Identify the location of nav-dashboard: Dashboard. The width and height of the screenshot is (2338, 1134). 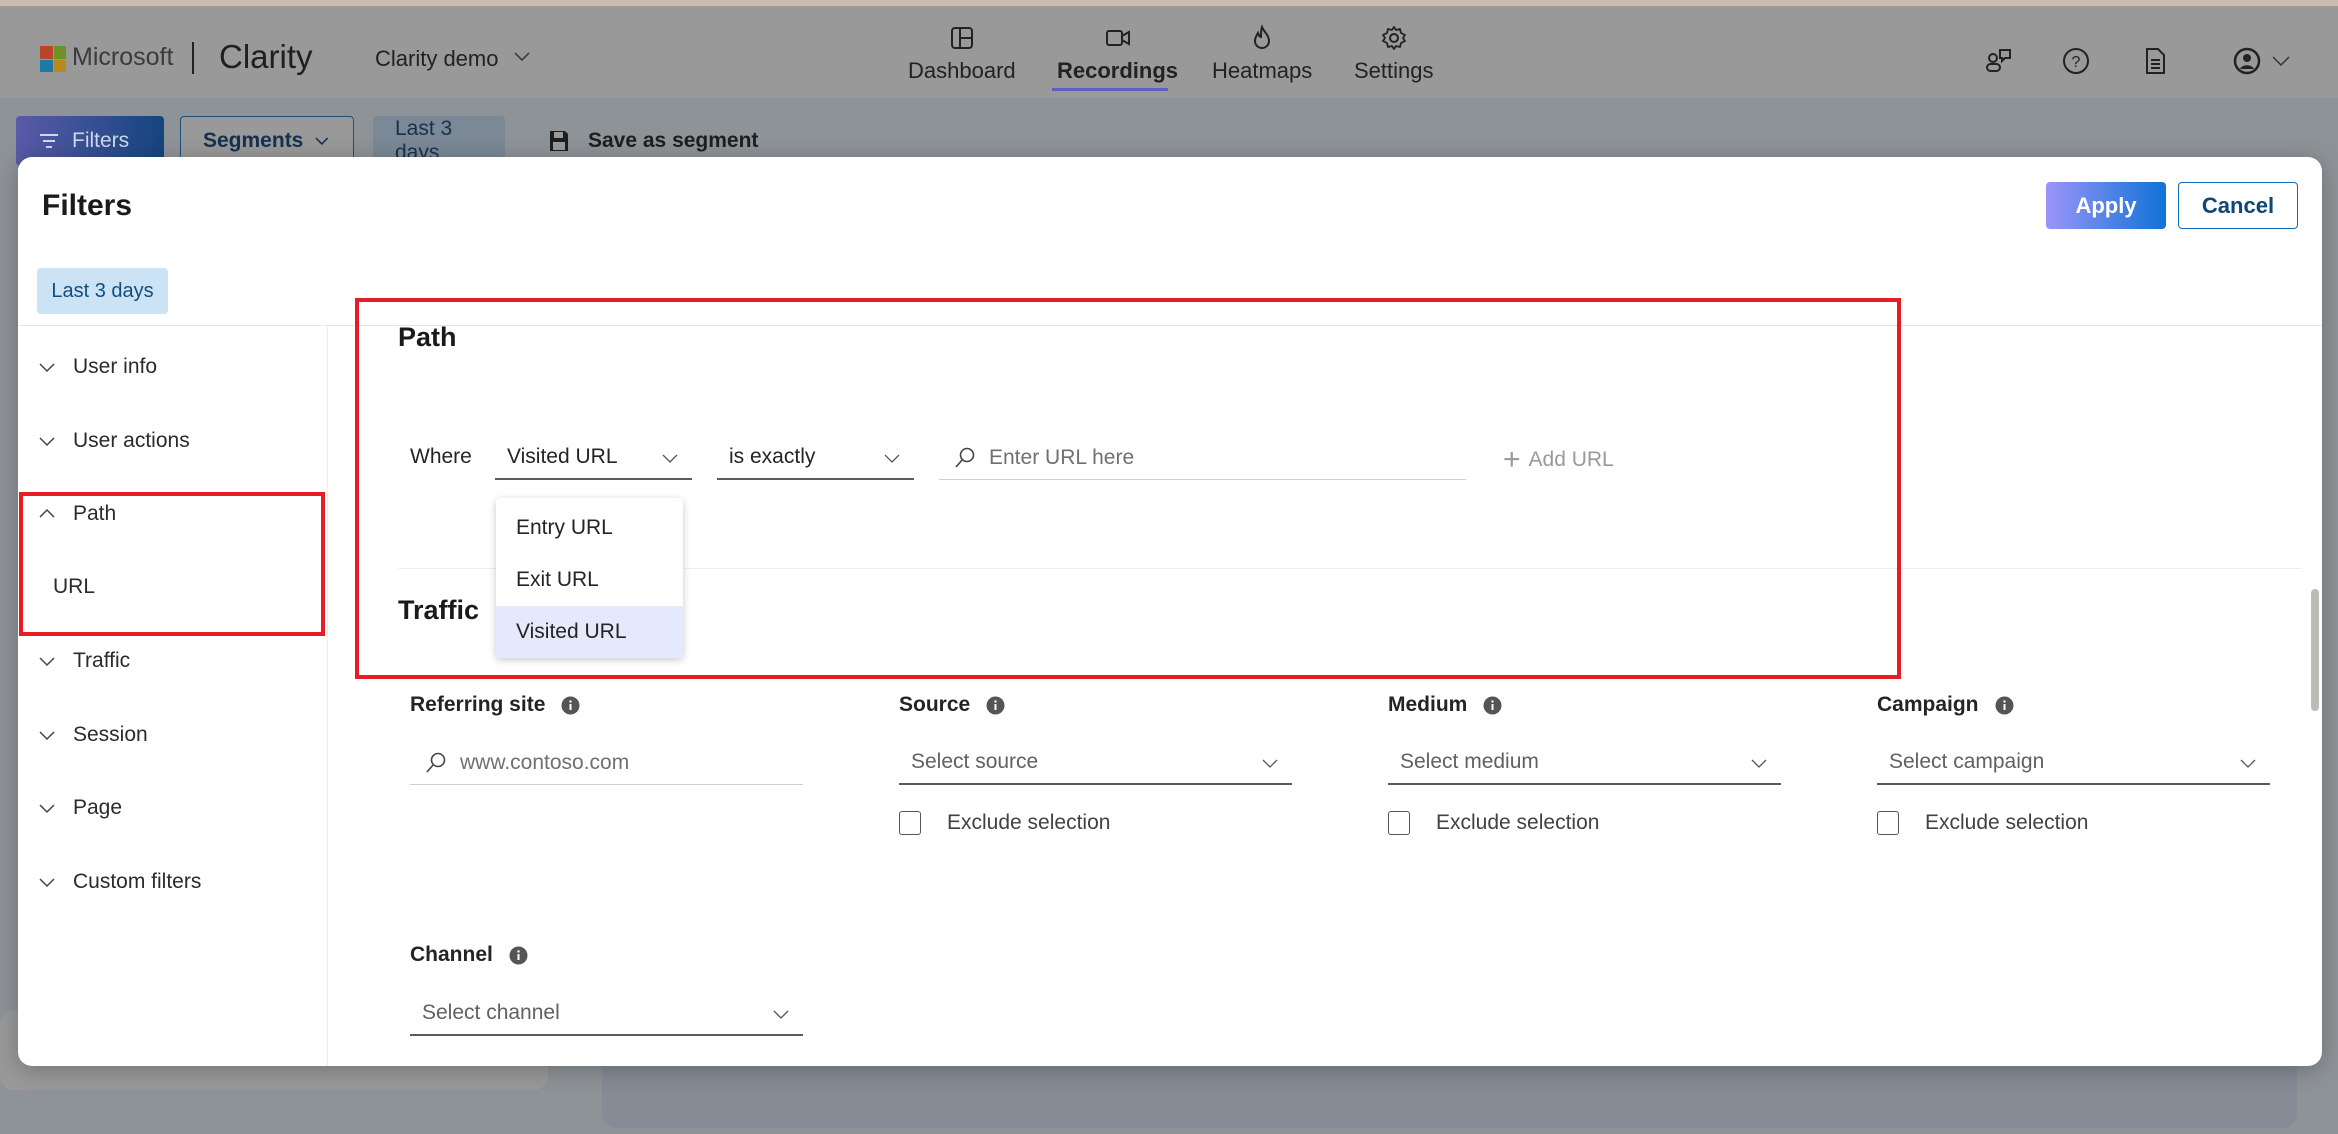
(962, 54).